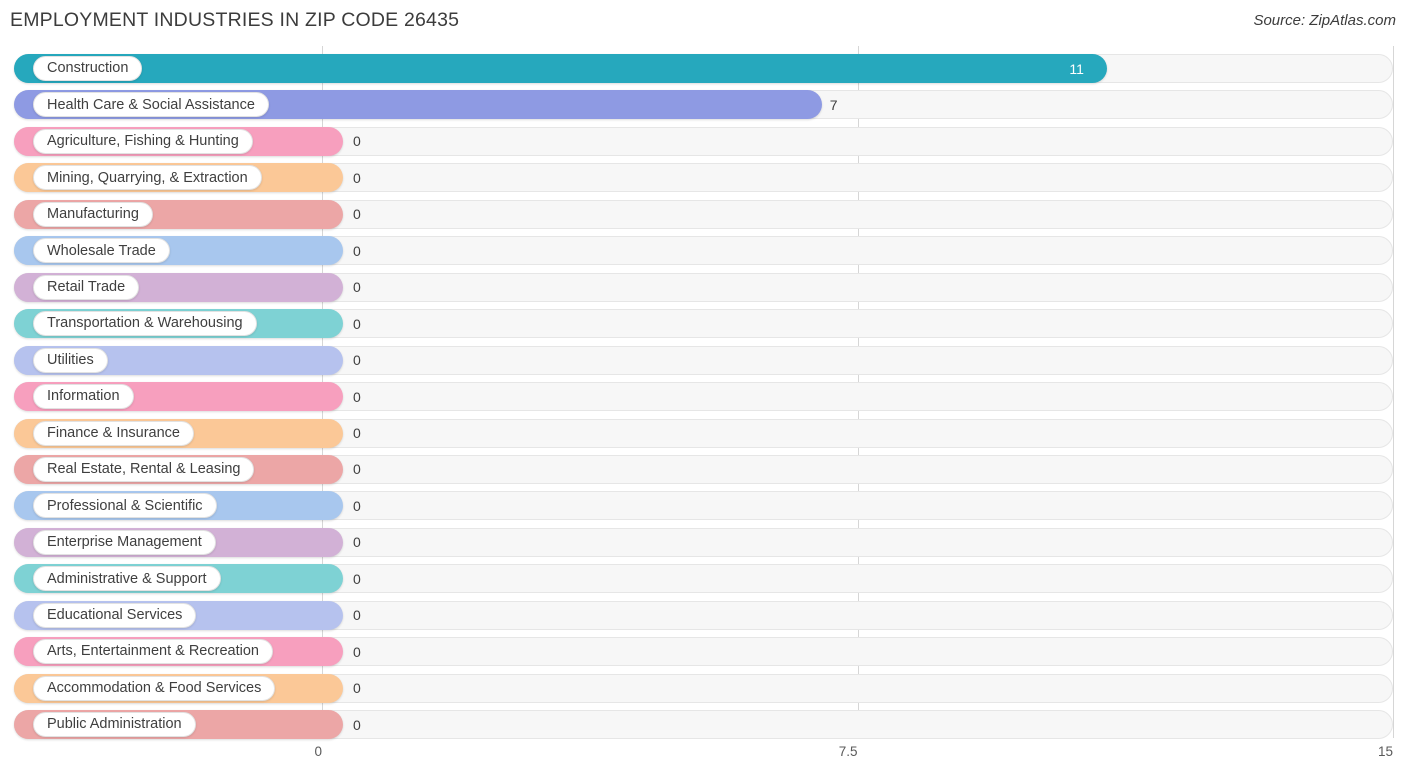 The height and width of the screenshot is (776, 1406). I want to click on bar-row: Educational Services 0, so click(703, 615).